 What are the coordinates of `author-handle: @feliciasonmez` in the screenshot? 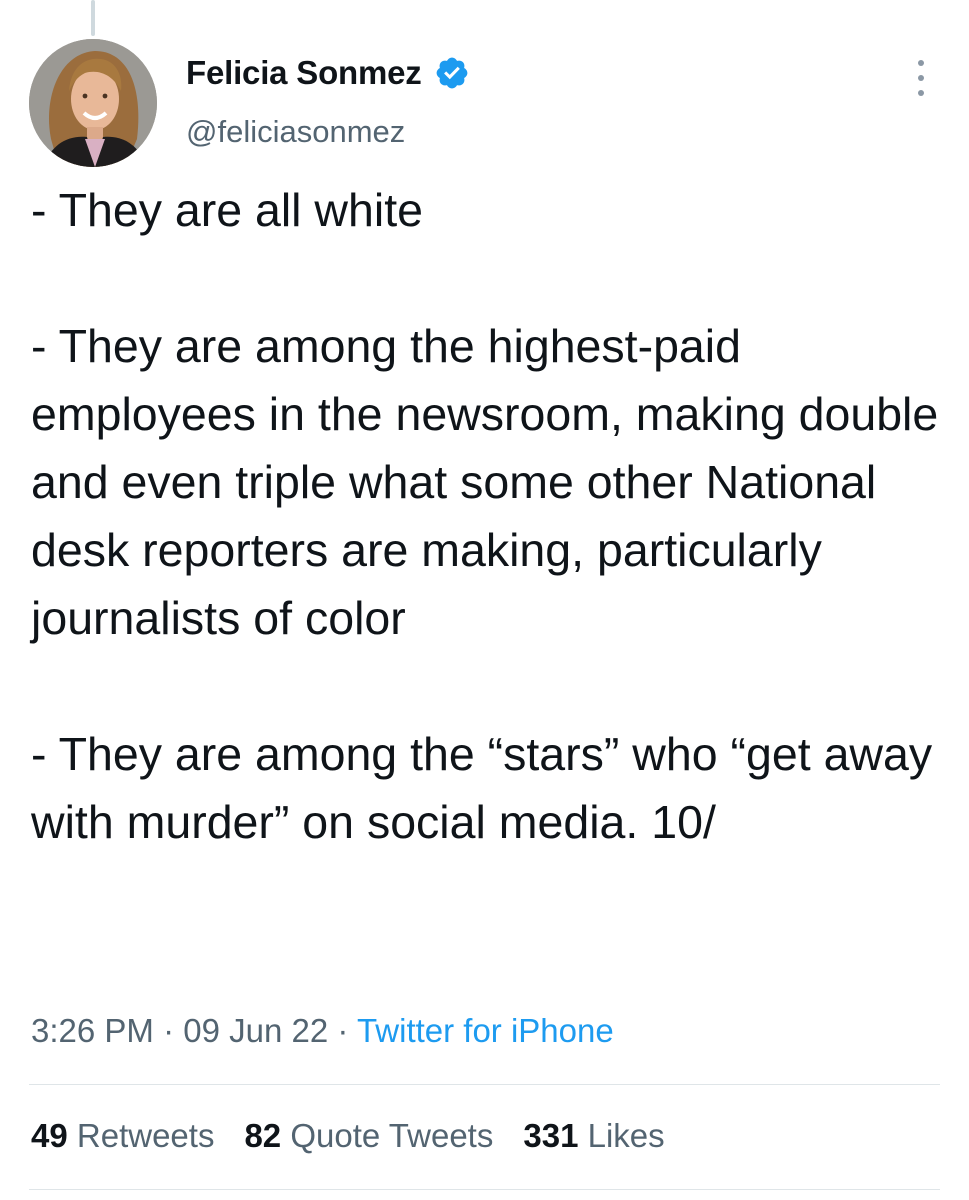 It's located at (295, 132).